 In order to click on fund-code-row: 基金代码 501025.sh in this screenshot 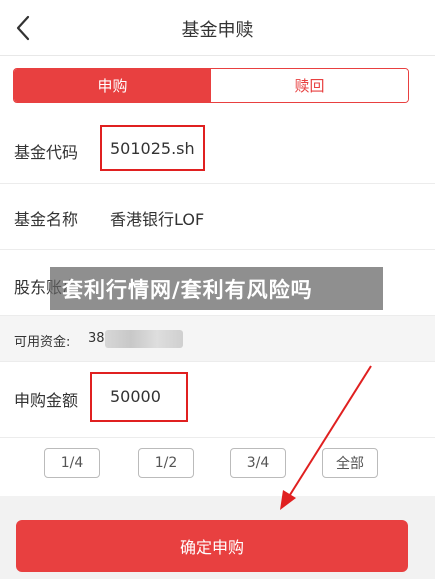, I will do `click(217, 149)`.